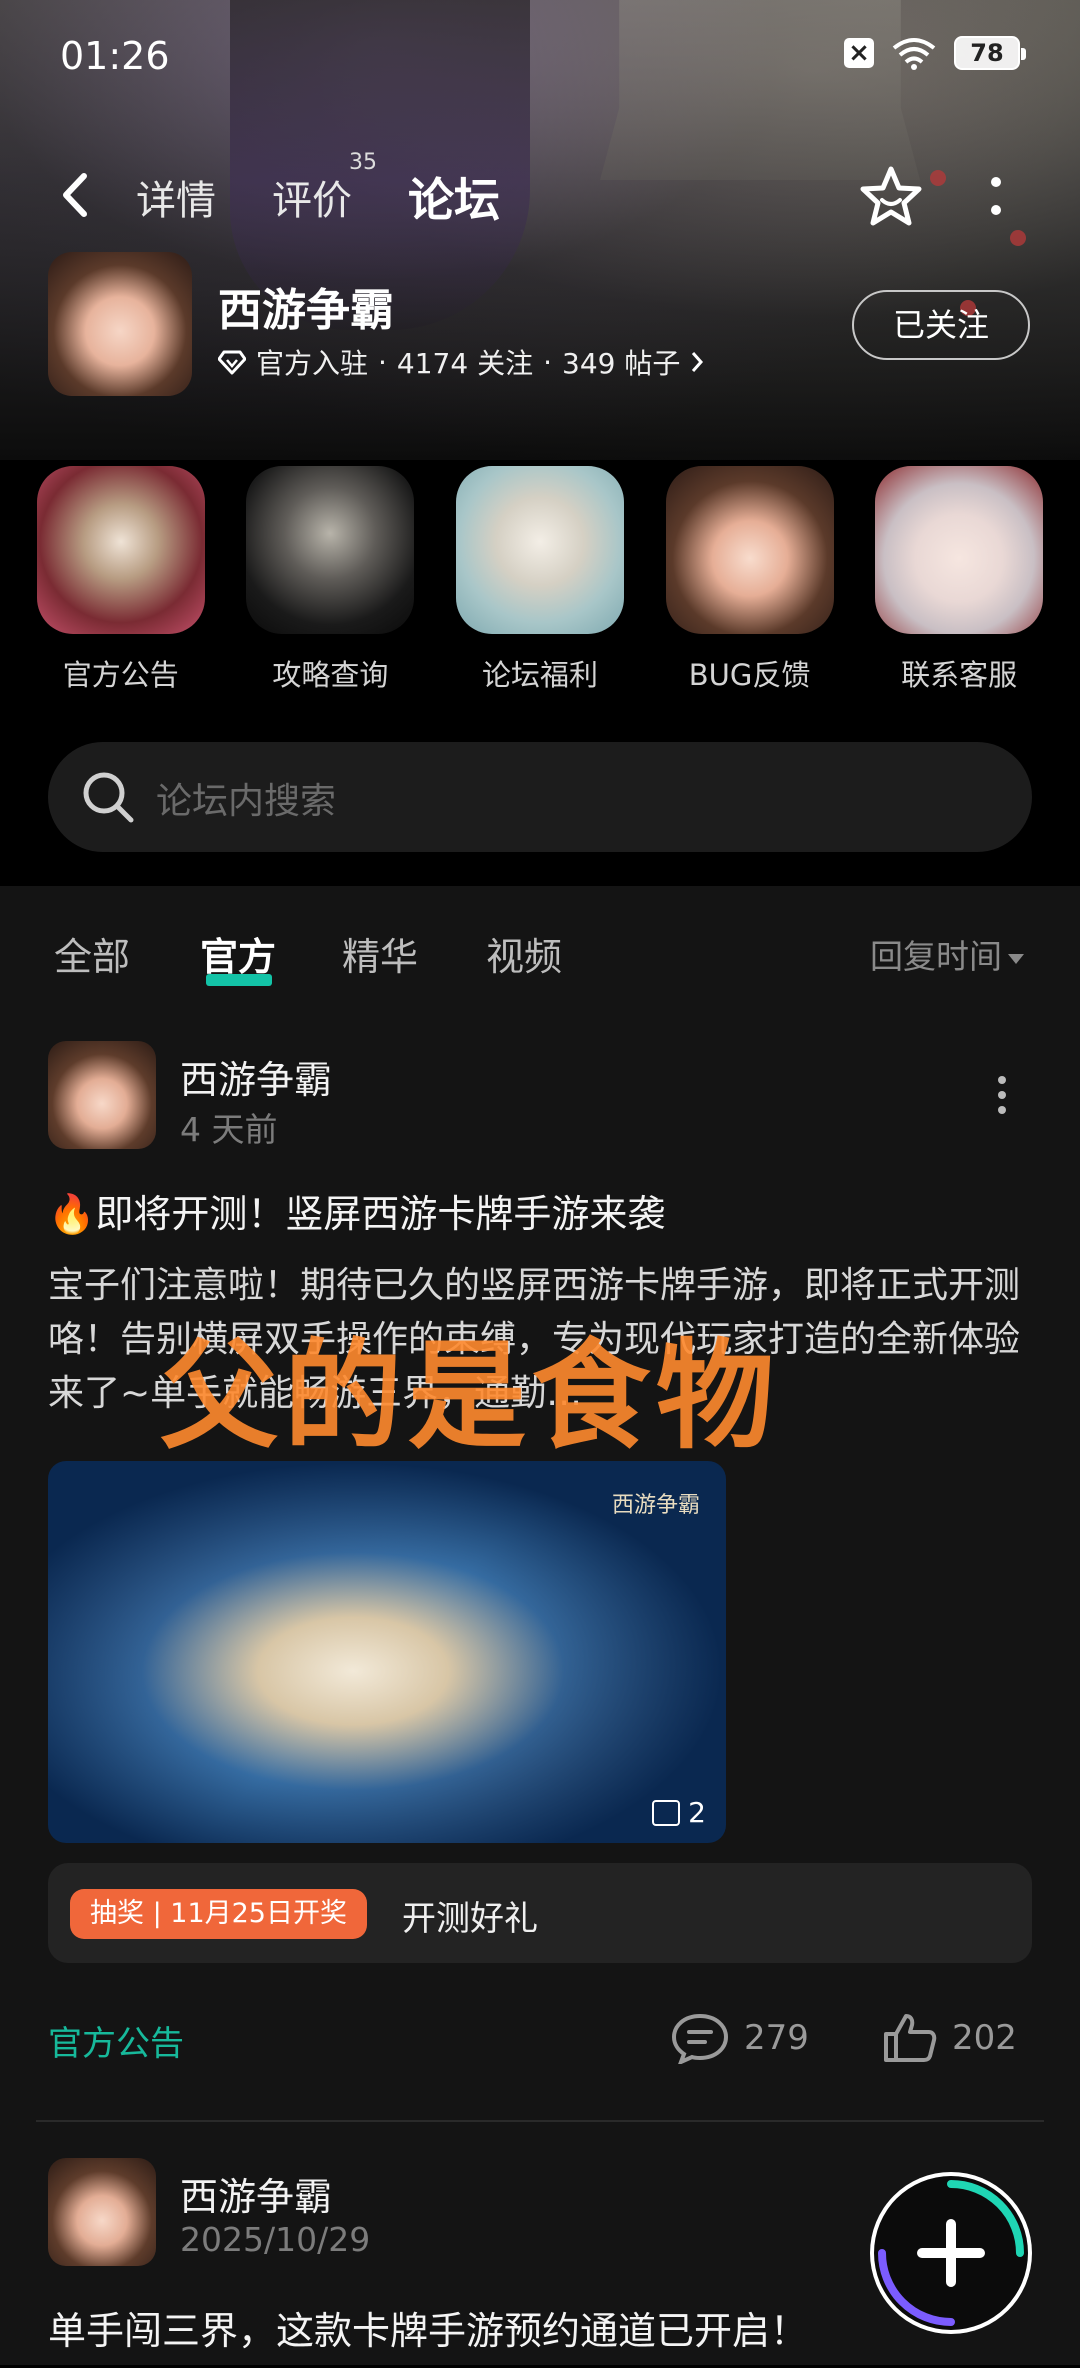  What do you see at coordinates (540, 55) in the screenshot?
I see `status-bar: 01:26 × 78` at bounding box center [540, 55].